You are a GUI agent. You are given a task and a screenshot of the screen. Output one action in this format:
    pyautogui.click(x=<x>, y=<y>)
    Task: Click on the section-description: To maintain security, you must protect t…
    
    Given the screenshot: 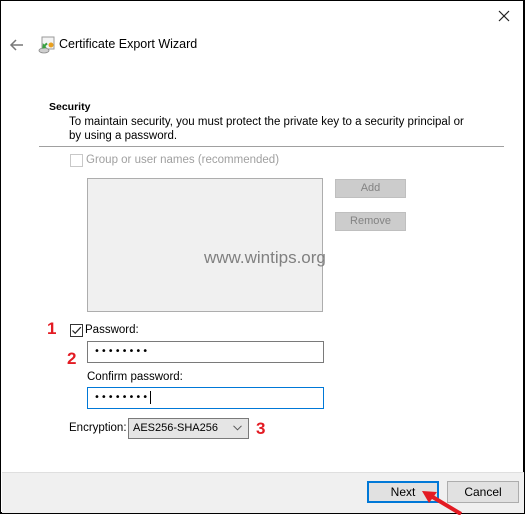 What is the action you would take?
    pyautogui.click(x=266, y=129)
    